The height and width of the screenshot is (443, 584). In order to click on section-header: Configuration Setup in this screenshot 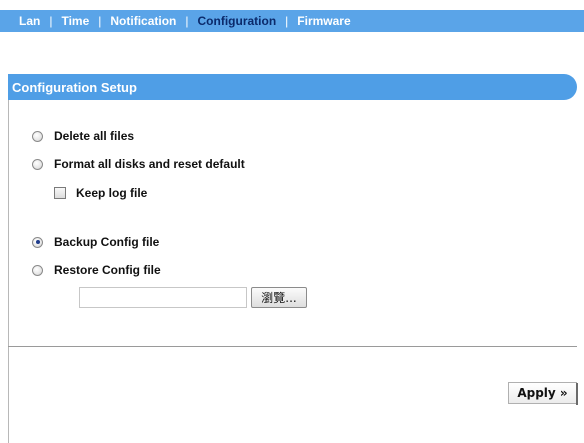, I will do `click(292, 87)`.